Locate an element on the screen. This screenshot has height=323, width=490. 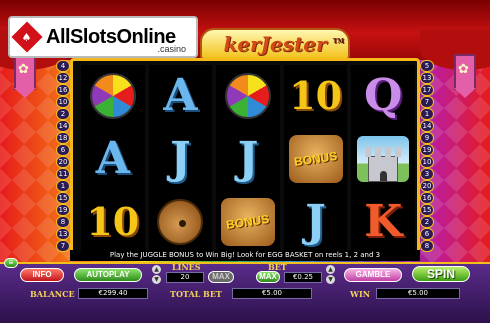
menu-tab-button: ≡ is located at coordinates (11, 263).